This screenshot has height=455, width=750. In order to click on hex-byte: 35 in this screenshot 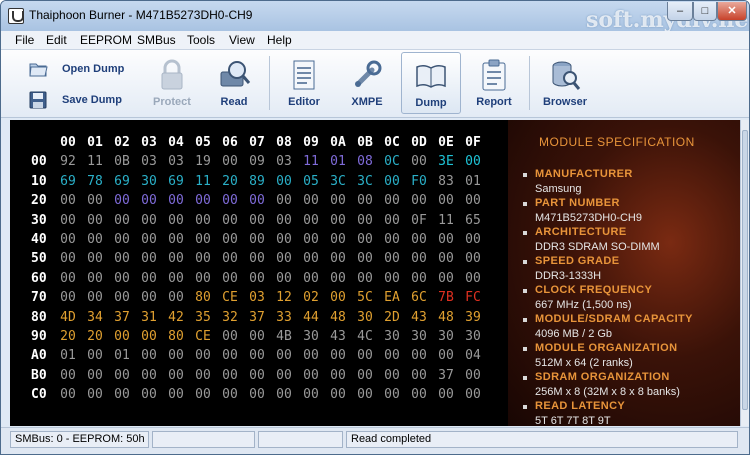, I will do `click(203, 317)`.